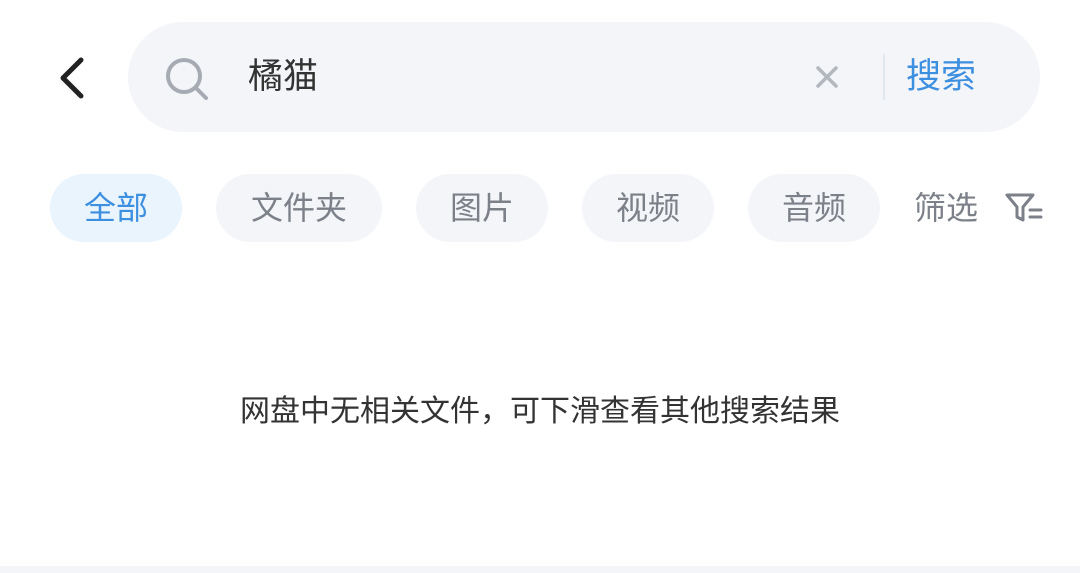 The width and height of the screenshot is (1080, 573). What do you see at coordinates (528, 77) in the screenshot?
I see `search-input` at bounding box center [528, 77].